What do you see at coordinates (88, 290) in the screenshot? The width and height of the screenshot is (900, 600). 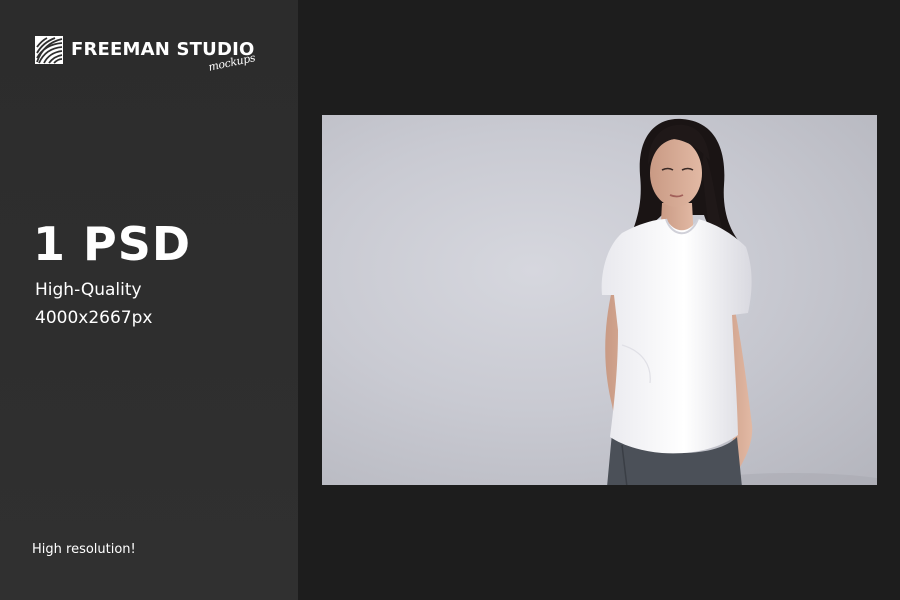 I see `quality-label: High-Quality` at bounding box center [88, 290].